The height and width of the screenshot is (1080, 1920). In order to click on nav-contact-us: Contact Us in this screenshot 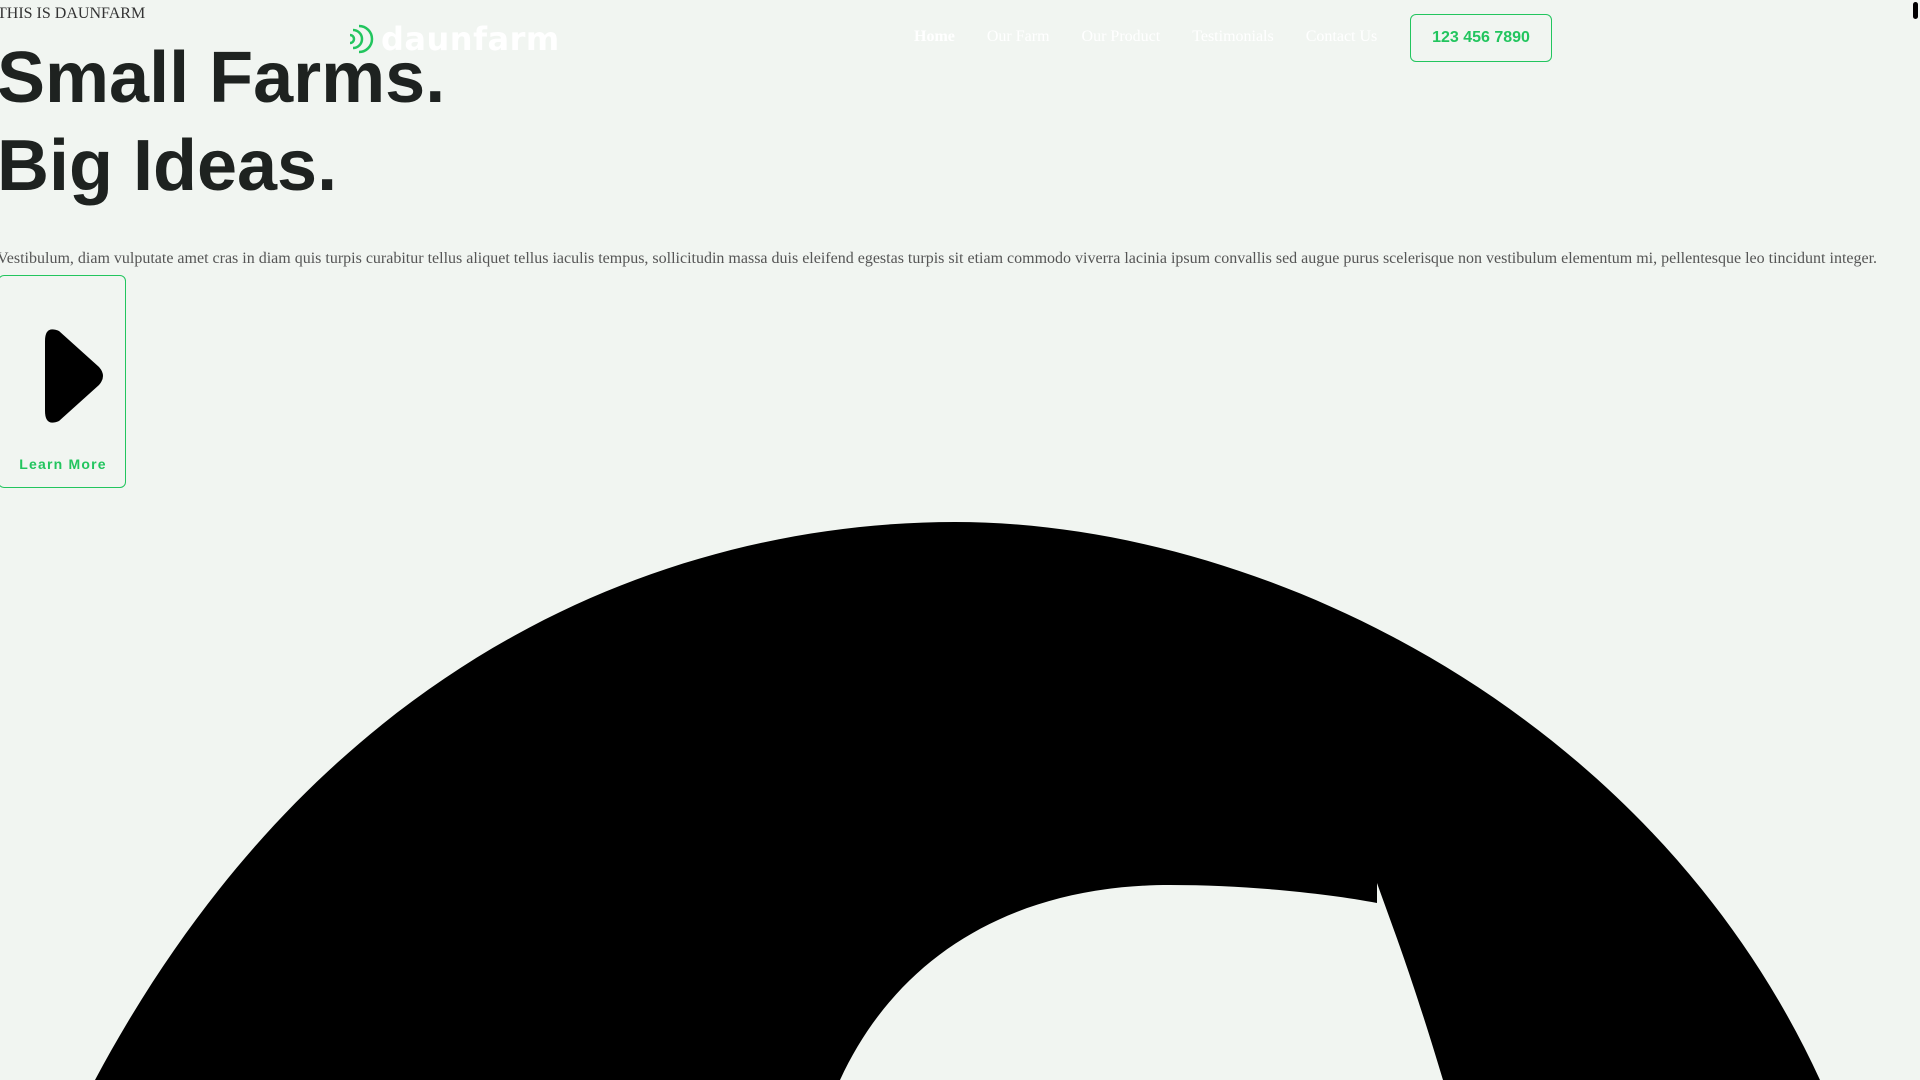, I will do `click(1342, 37)`.